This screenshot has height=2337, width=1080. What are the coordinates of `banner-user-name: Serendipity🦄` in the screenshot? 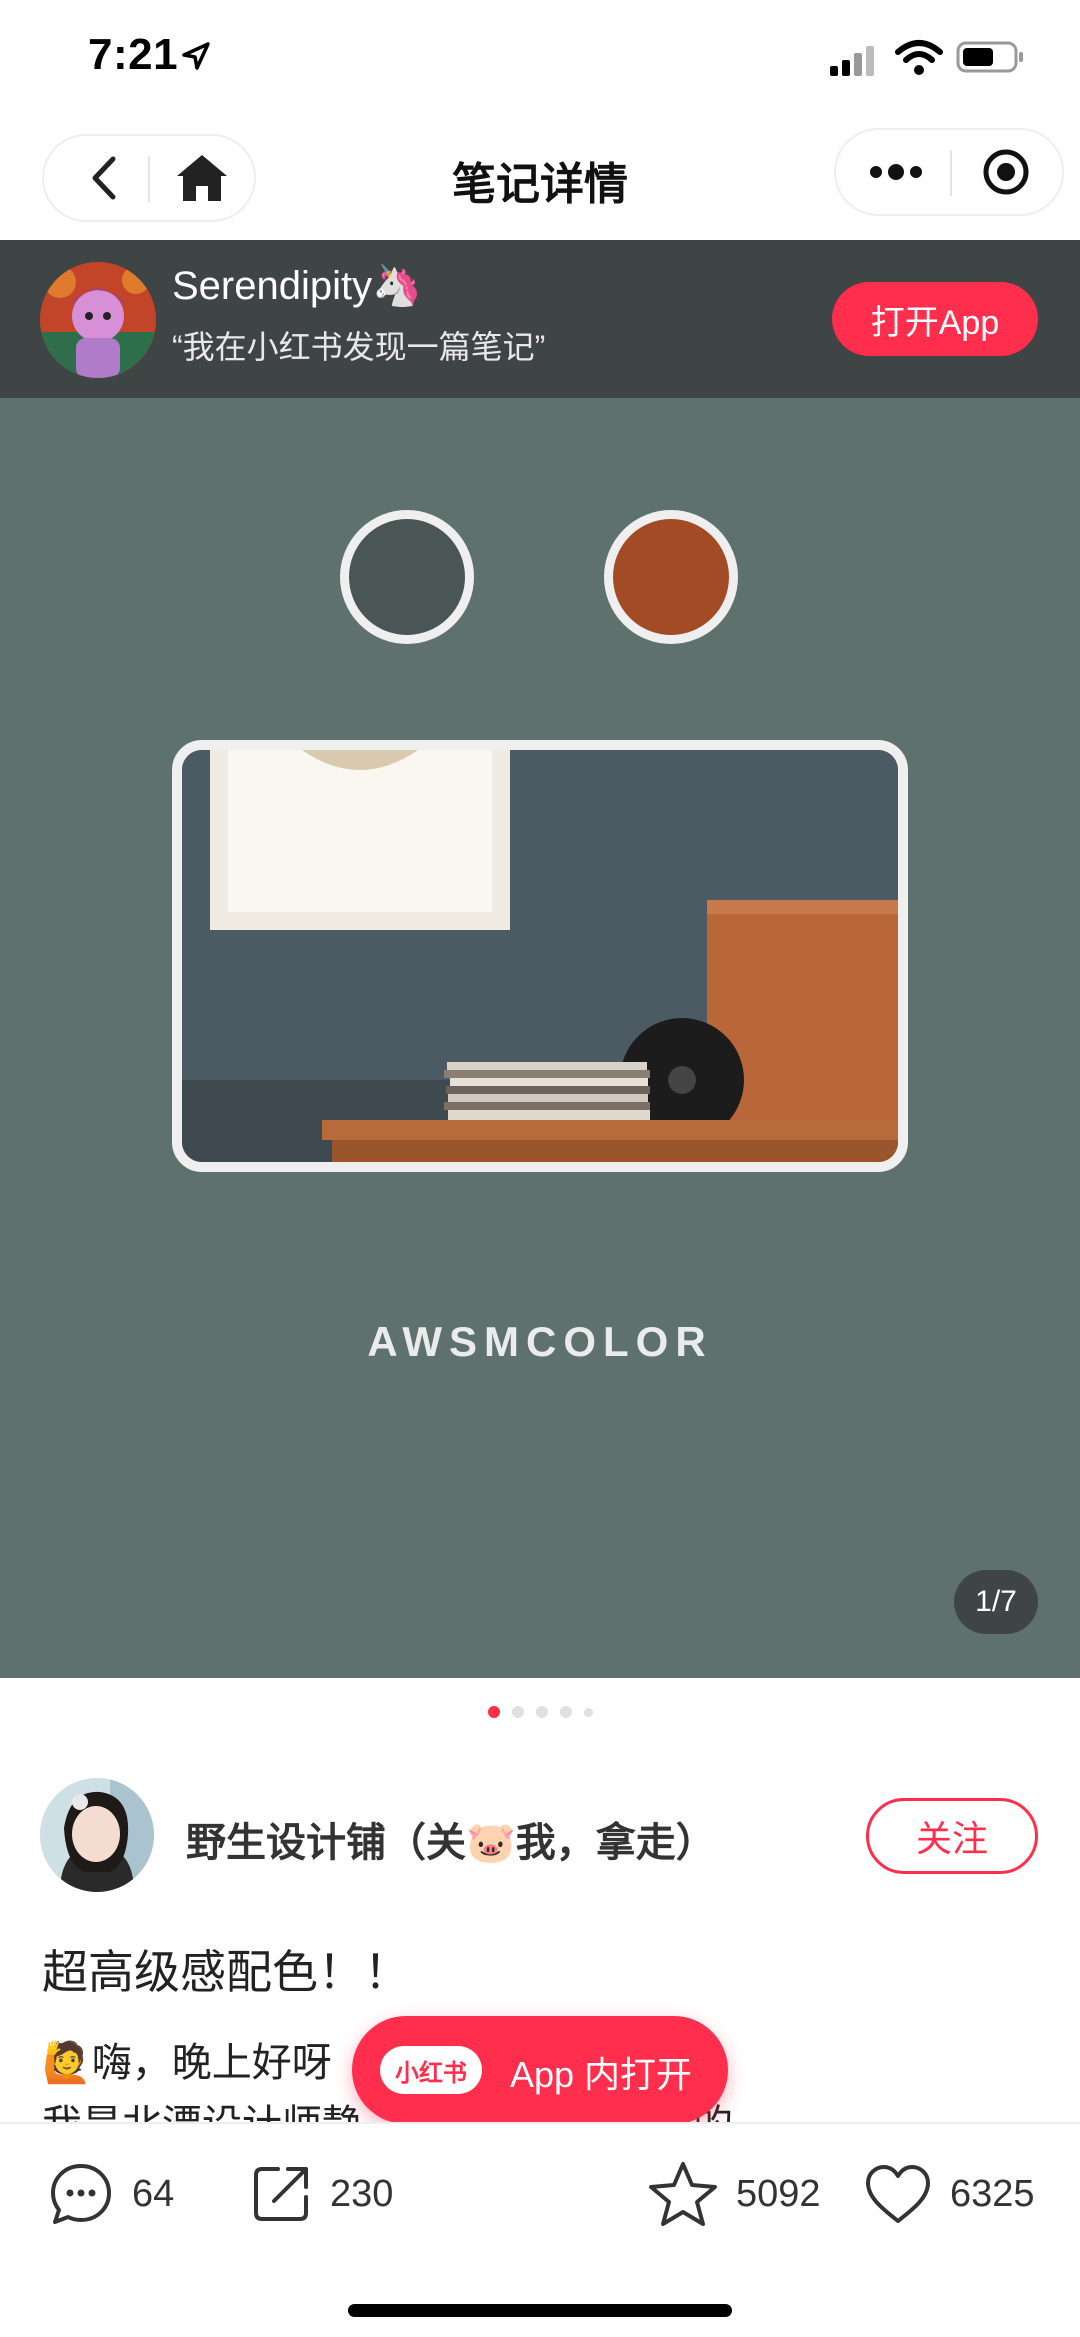 It's located at (297, 286).